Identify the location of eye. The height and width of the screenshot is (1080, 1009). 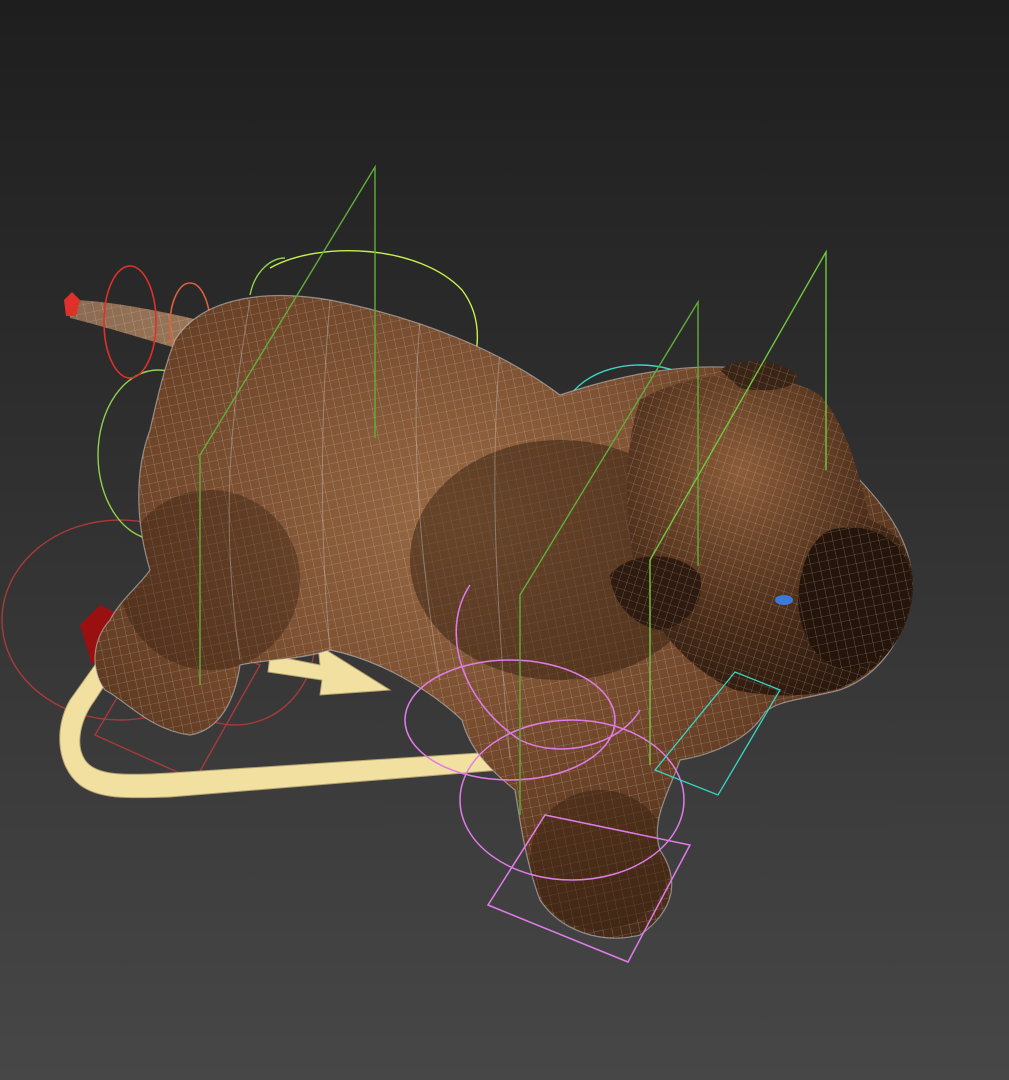
(784, 600).